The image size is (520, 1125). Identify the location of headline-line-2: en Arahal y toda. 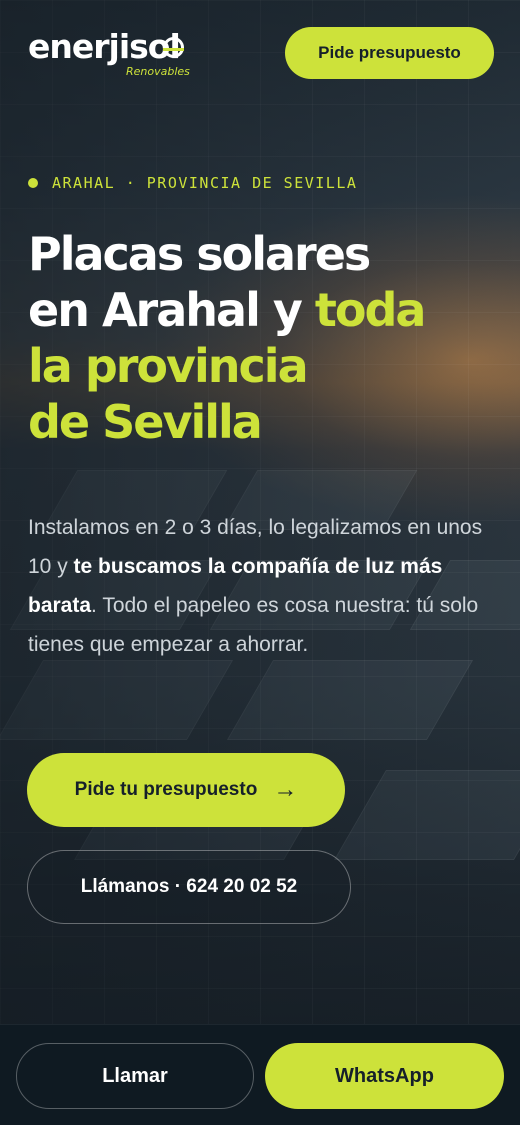
(263, 310).